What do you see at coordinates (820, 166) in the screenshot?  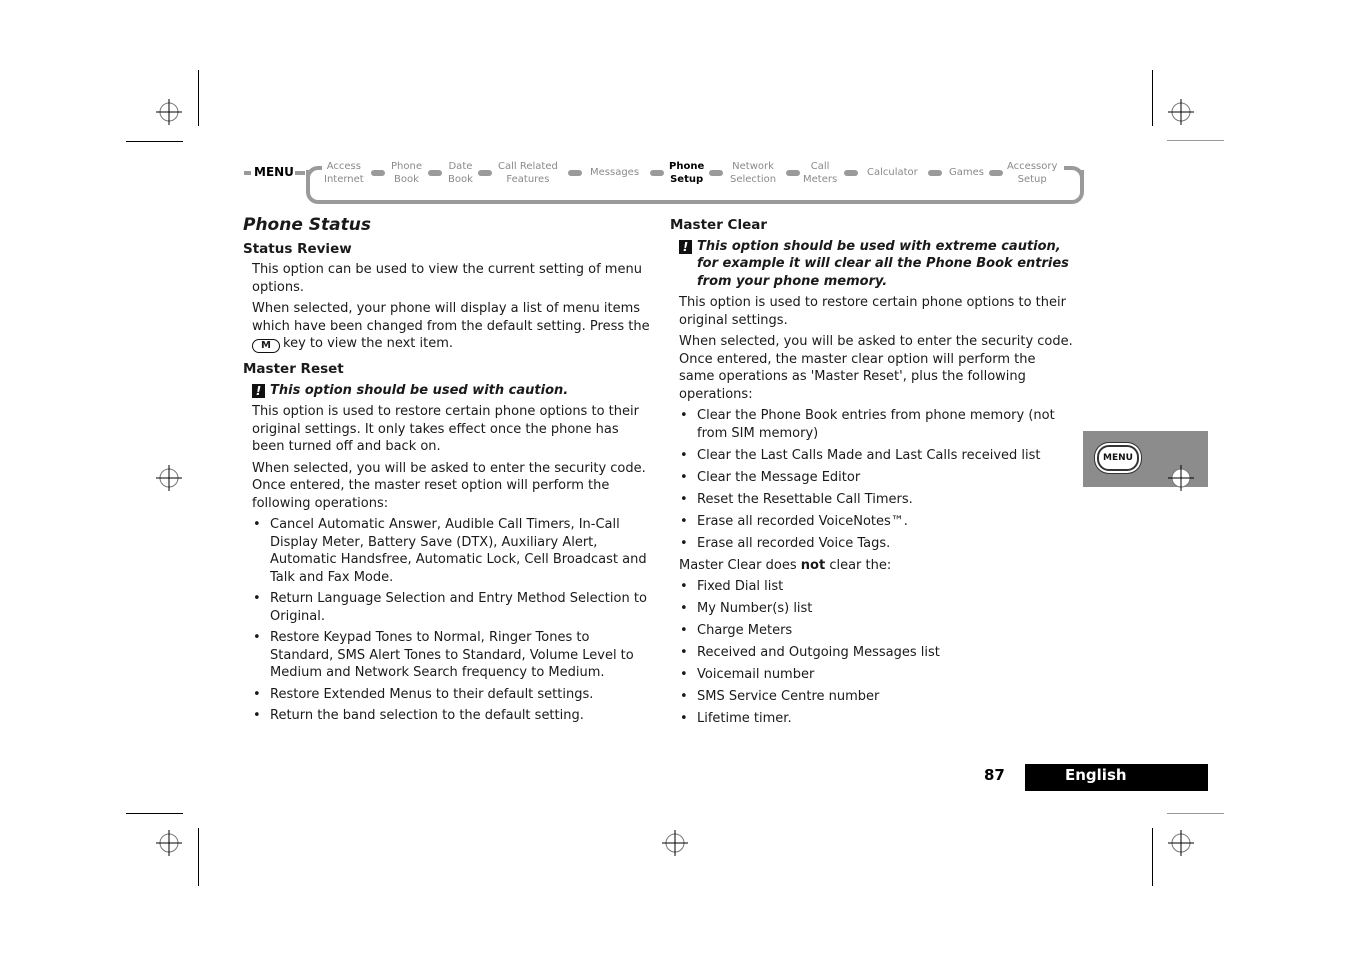 I see `nav-item-label: Call` at bounding box center [820, 166].